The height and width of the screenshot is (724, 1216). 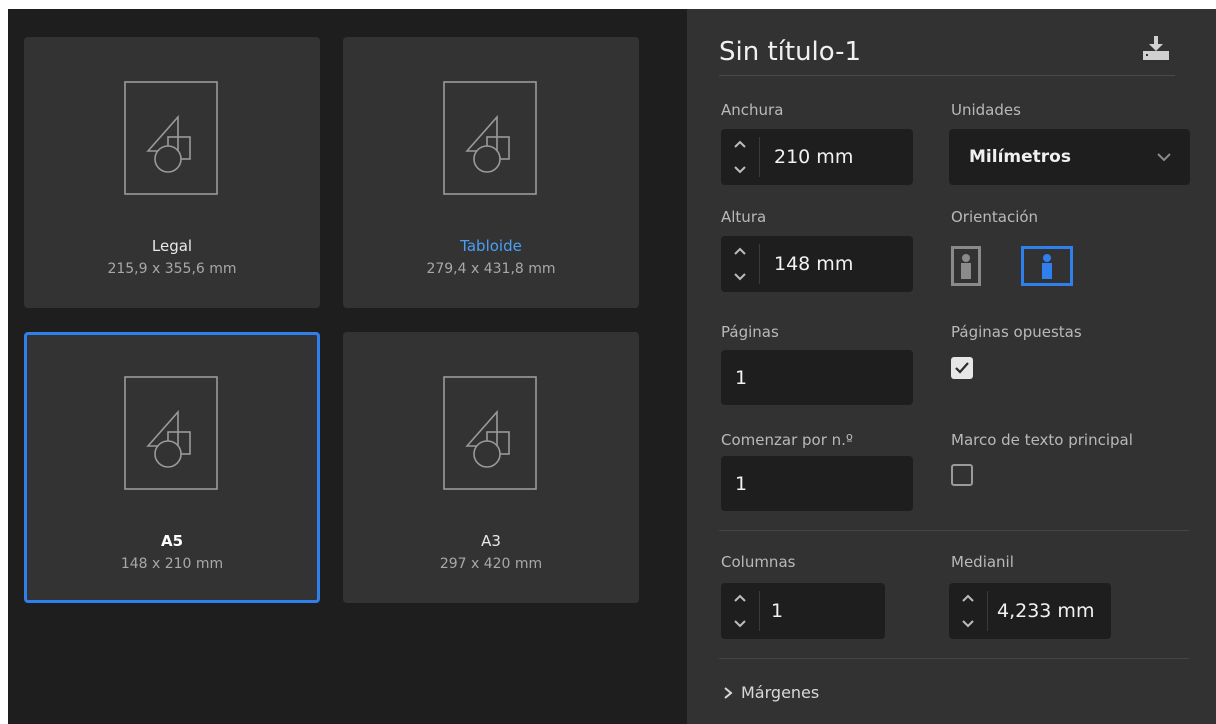 I want to click on units-select: Milímetros, so click(x=1069, y=157).